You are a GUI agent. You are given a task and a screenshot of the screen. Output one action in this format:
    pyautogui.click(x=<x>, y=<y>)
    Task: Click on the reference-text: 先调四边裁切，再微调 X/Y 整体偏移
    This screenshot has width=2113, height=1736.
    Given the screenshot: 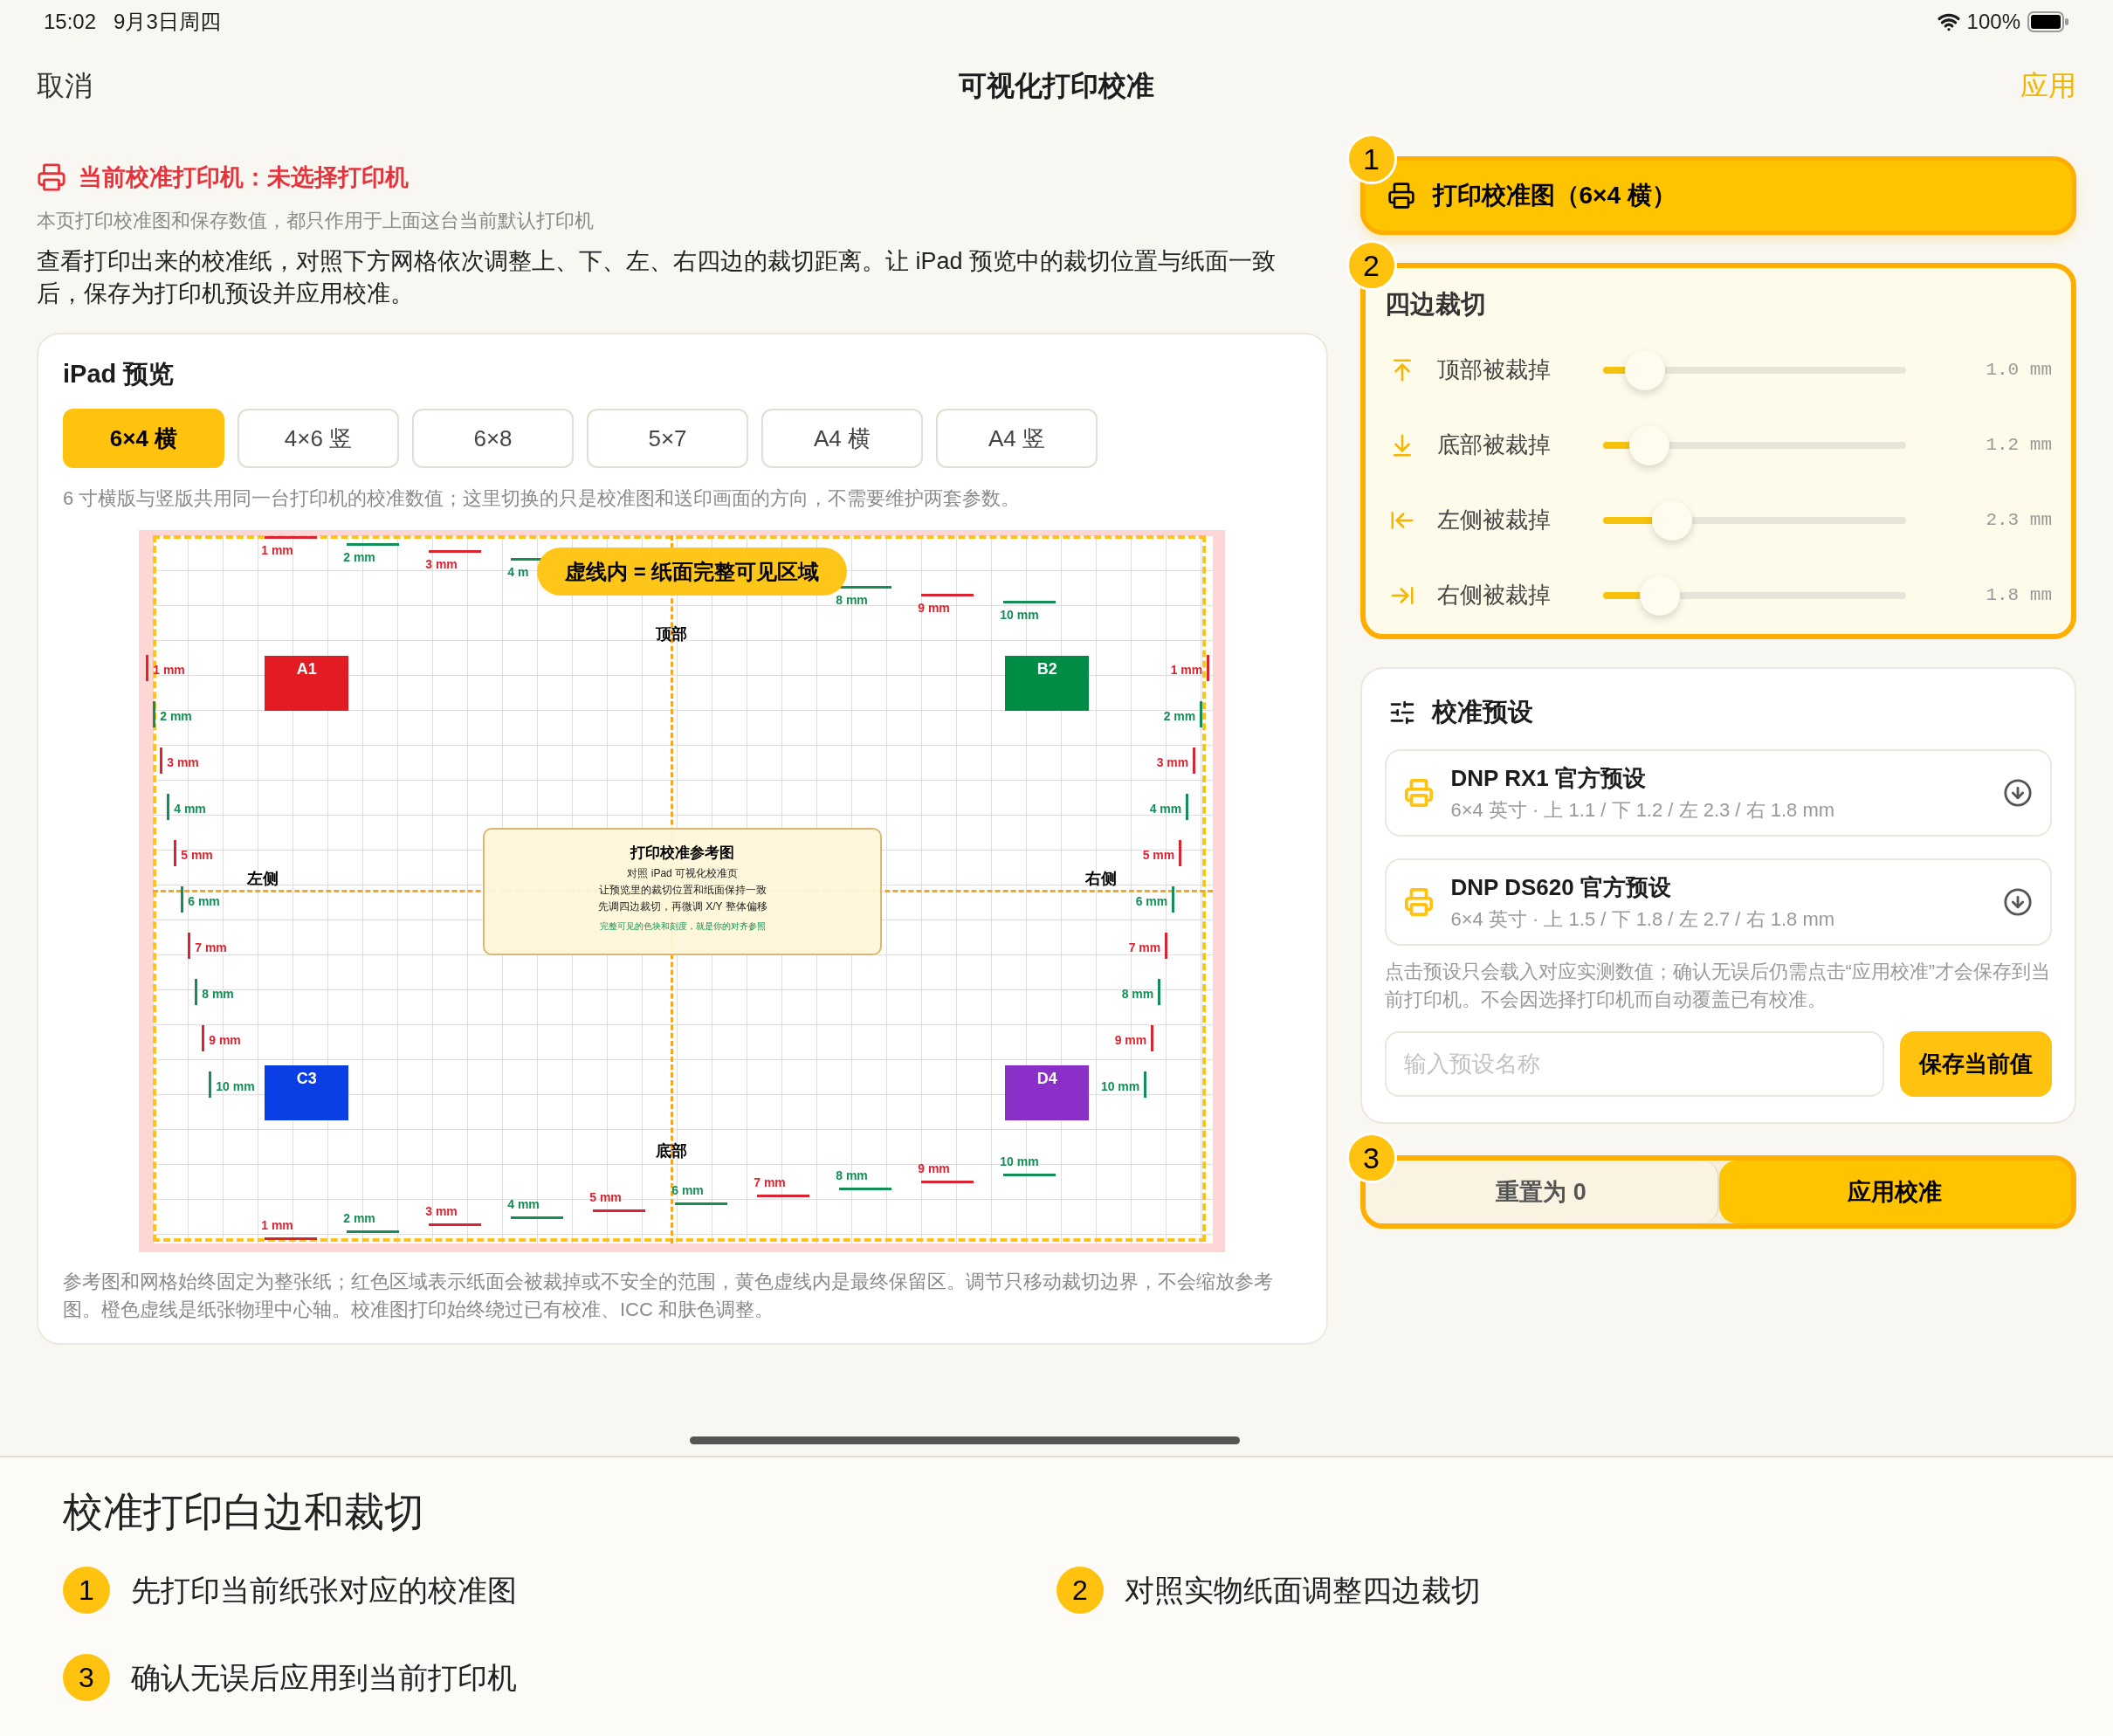 What is the action you would take?
    pyautogui.click(x=682, y=907)
    